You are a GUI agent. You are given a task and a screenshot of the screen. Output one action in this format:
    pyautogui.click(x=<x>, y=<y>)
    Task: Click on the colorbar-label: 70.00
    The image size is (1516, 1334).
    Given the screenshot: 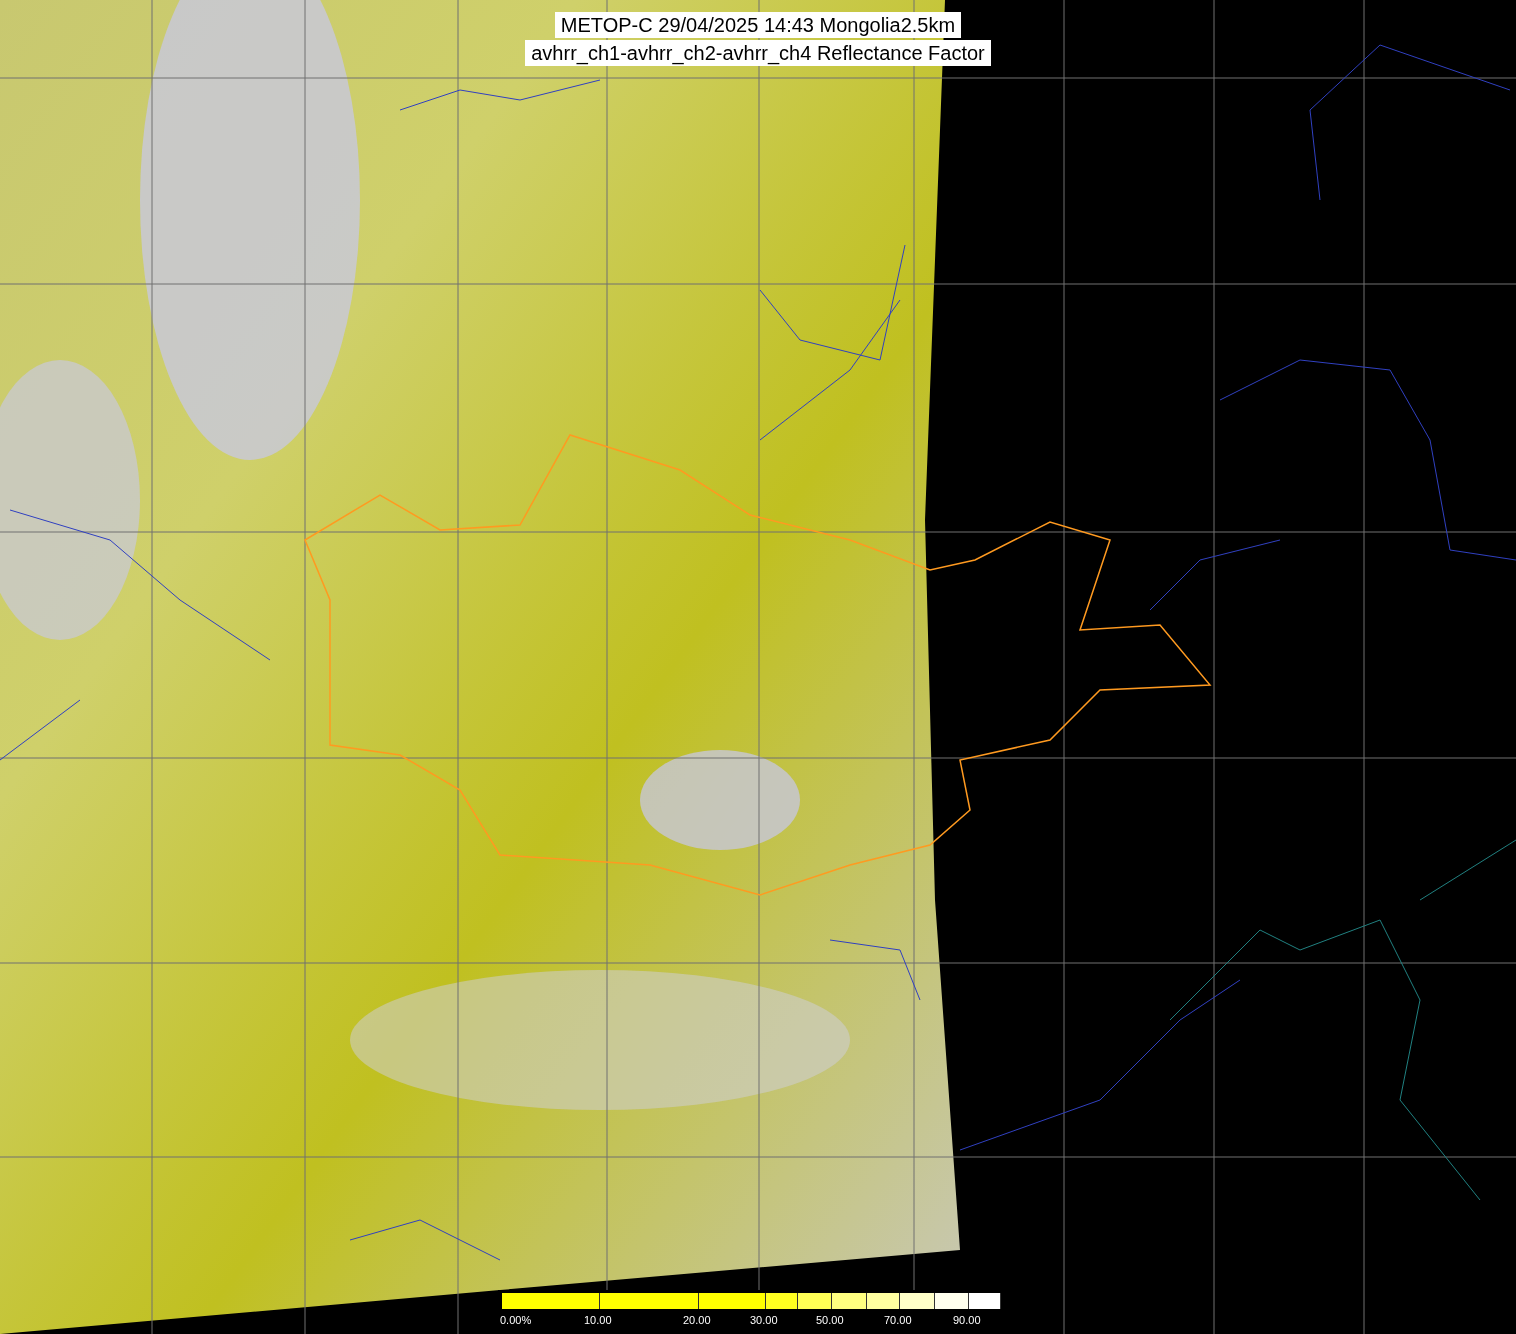 What is the action you would take?
    pyautogui.click(x=898, y=1320)
    